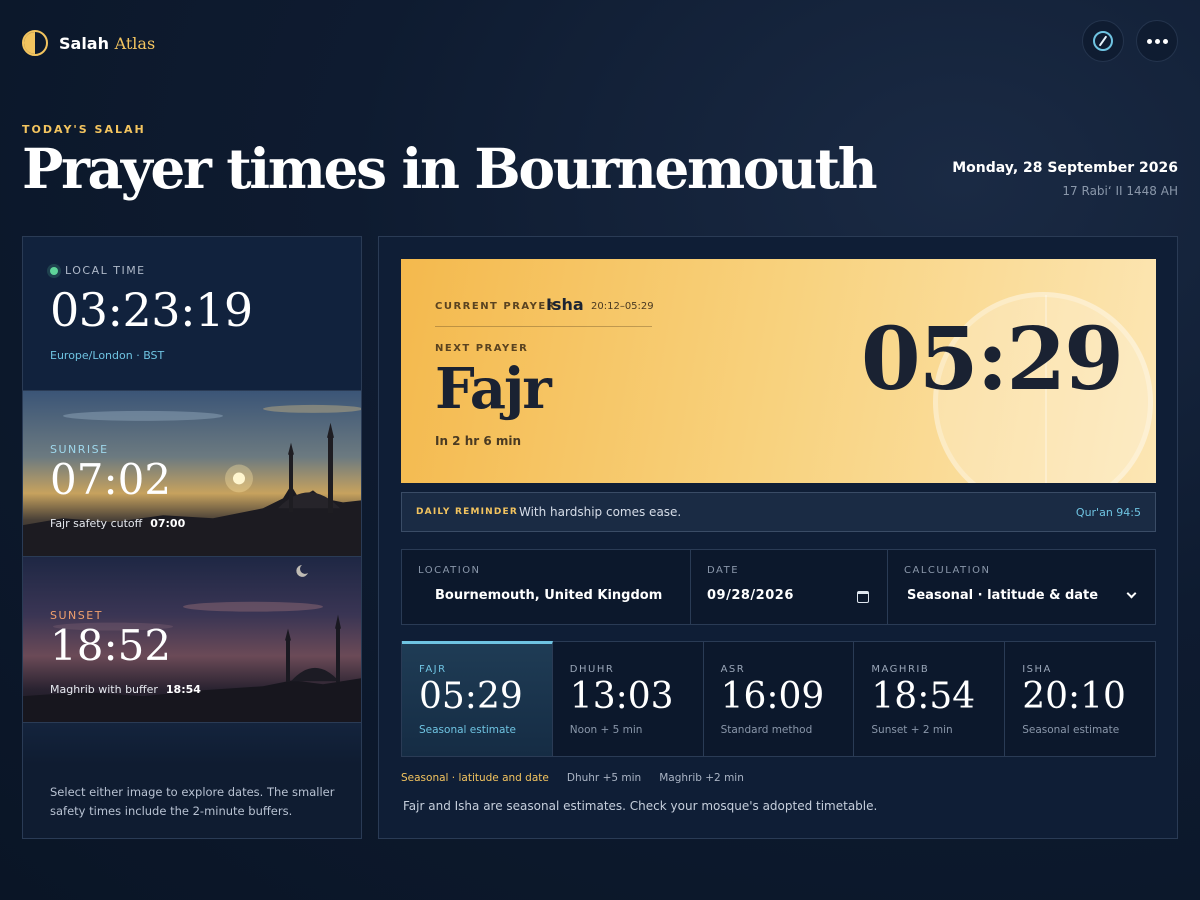 This screenshot has height=900, width=1200. What do you see at coordinates (183, 689) in the screenshot?
I see `maghrib-buffer-value: 18:54` at bounding box center [183, 689].